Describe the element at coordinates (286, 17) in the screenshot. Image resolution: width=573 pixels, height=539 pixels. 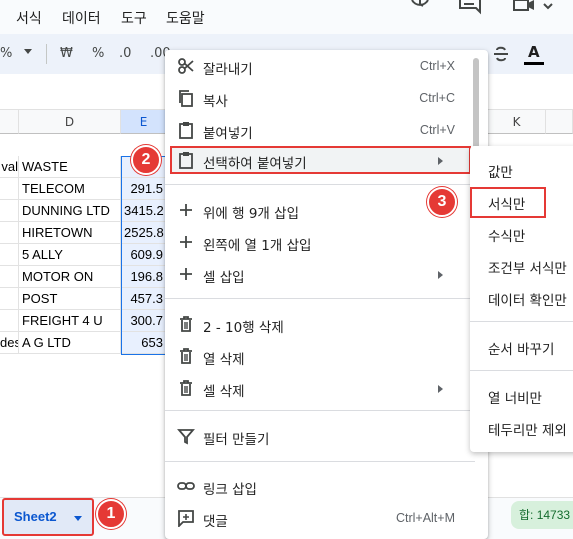
I see `menu-bar: 서식 데이터 도구 도움말` at that location.